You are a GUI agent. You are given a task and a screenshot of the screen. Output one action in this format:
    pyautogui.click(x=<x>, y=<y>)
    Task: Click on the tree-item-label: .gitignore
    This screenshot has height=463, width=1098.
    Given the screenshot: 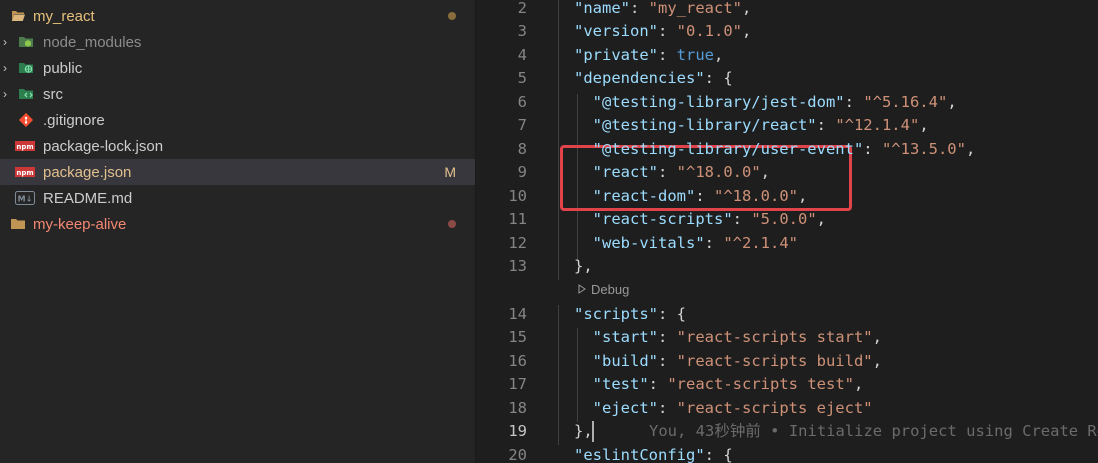 What is the action you would take?
    pyautogui.click(x=74, y=120)
    